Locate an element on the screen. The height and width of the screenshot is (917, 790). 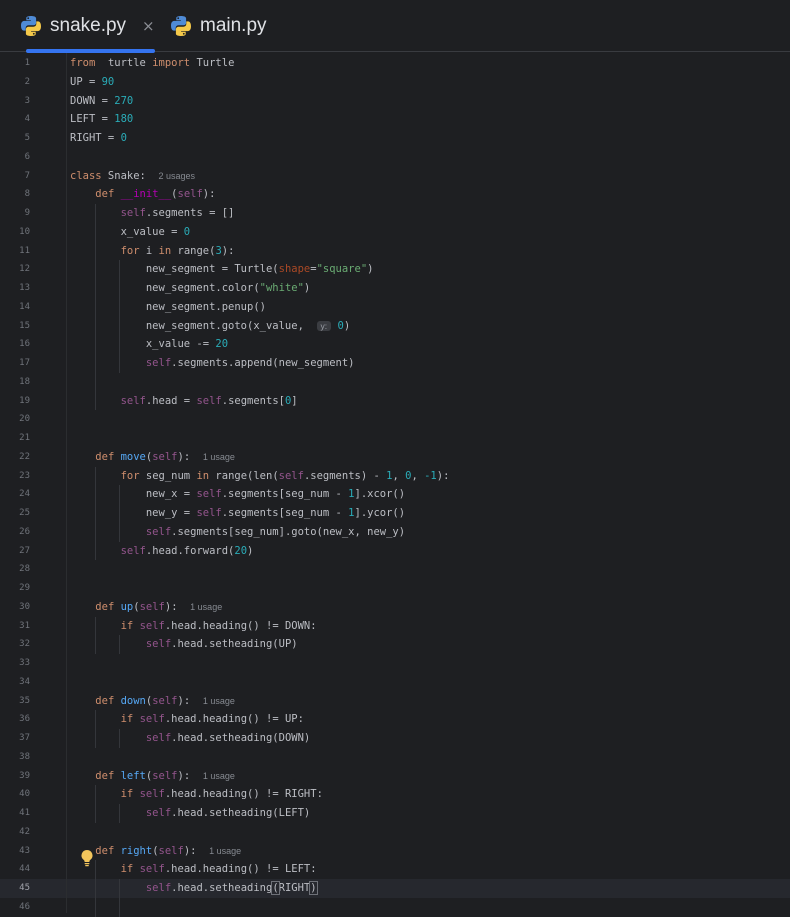
line-number: 5 is located at coordinates (27, 138).